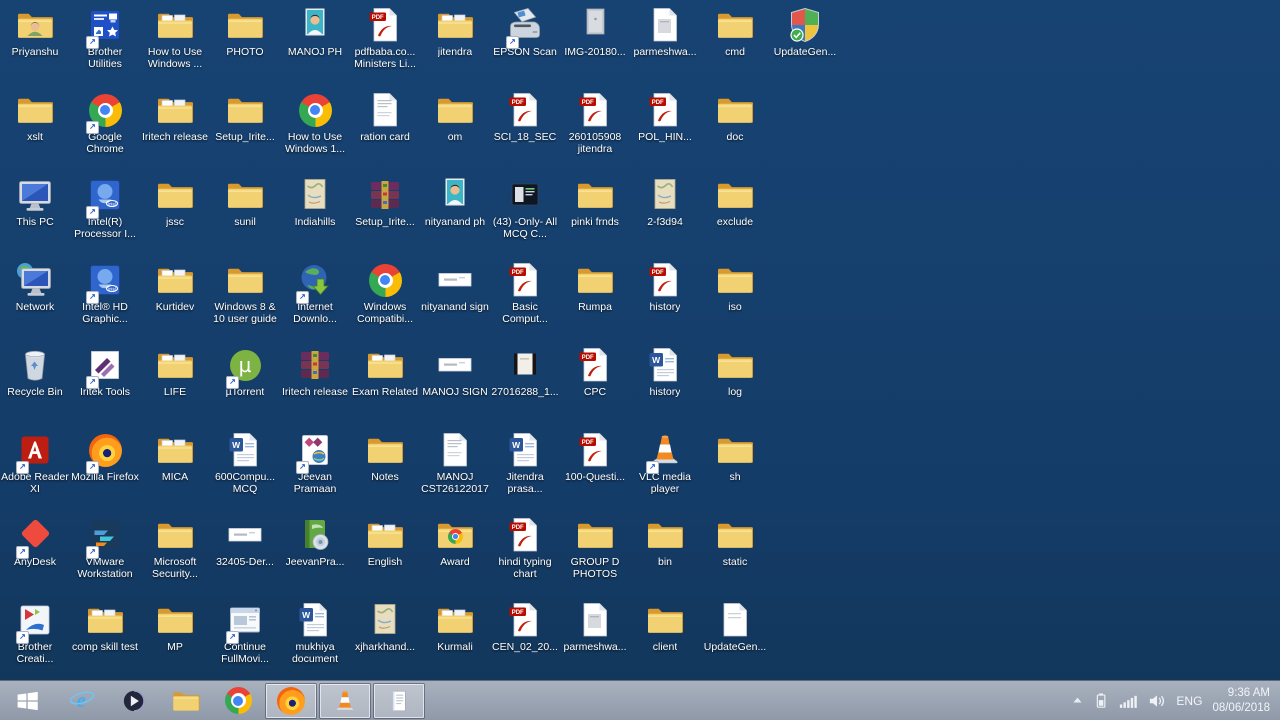 This screenshot has height=720, width=1280. I want to click on desktop-icon-comp-skill-test: comp skill test, so click(105, 641).